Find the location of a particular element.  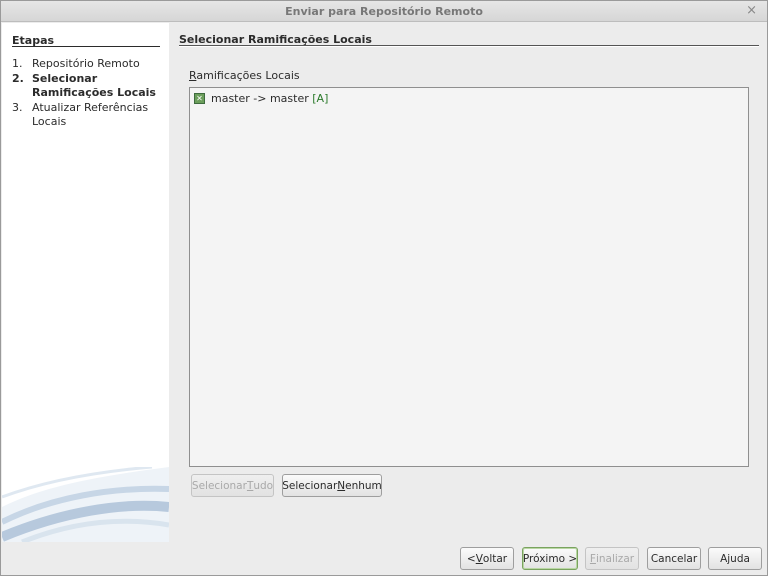

step-item-select-branches: 2. Selecionar Ramificações Locais is located at coordinates (87, 86).